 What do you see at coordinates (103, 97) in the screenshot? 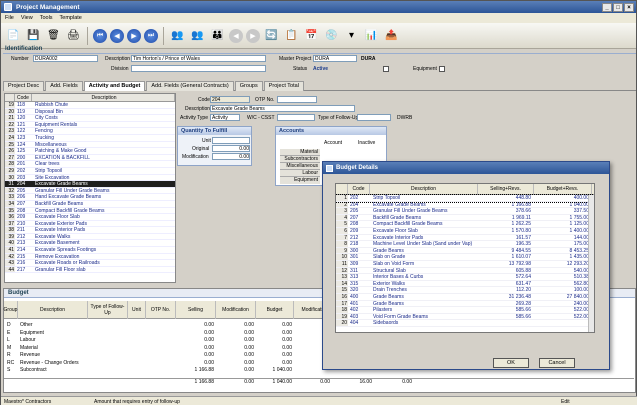
I see `col-description: Description` at bounding box center [103, 97].